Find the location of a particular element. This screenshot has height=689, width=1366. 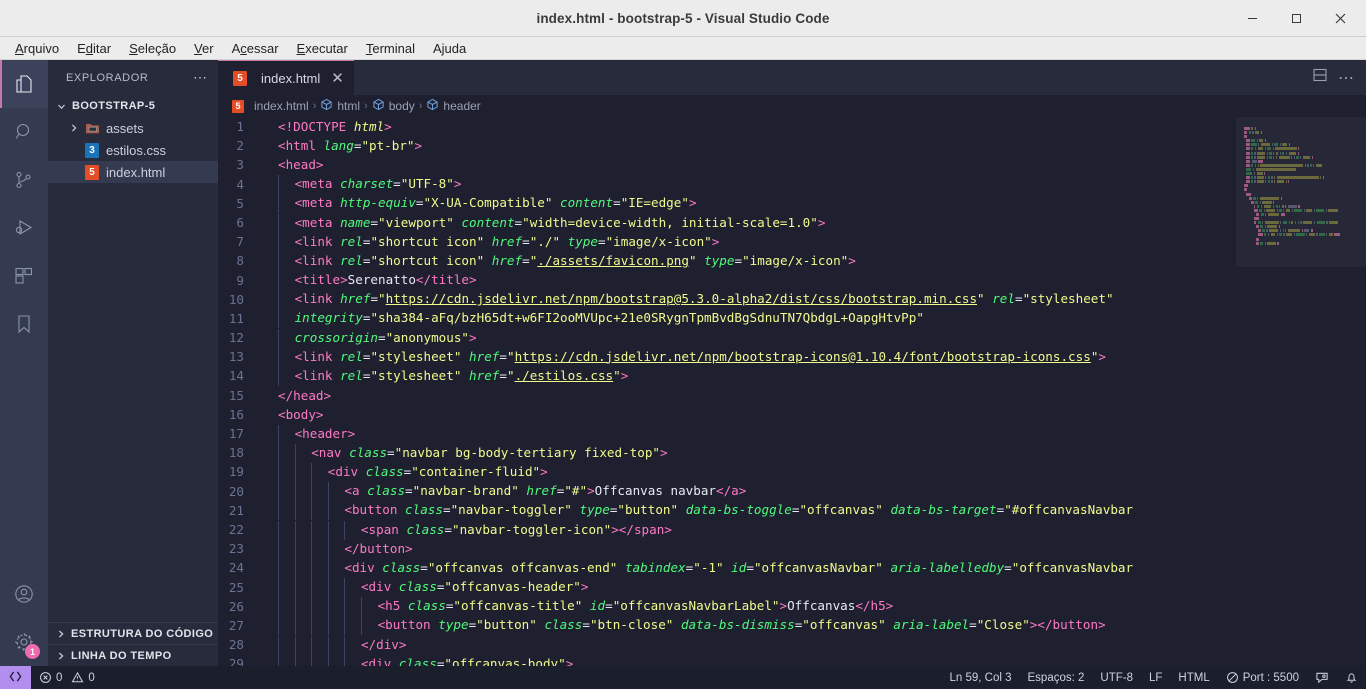

code-line: 1 <!DOCTYPE html> is located at coordinates (727, 126).